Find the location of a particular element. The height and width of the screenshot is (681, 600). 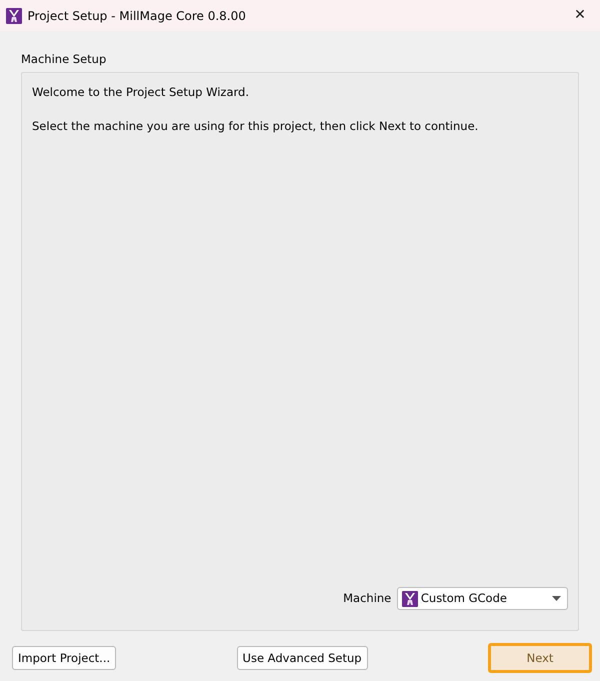

window-title: Project Setup - MillMage Core 0.8.00 is located at coordinates (137, 16).